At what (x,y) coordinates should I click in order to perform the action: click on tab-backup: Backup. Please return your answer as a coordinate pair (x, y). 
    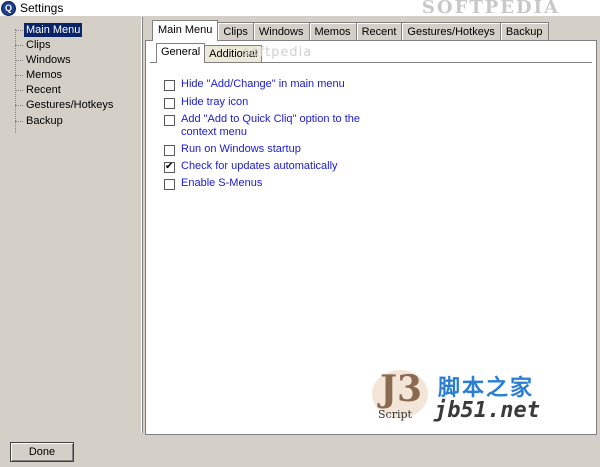
    Looking at the image, I should click on (524, 31).